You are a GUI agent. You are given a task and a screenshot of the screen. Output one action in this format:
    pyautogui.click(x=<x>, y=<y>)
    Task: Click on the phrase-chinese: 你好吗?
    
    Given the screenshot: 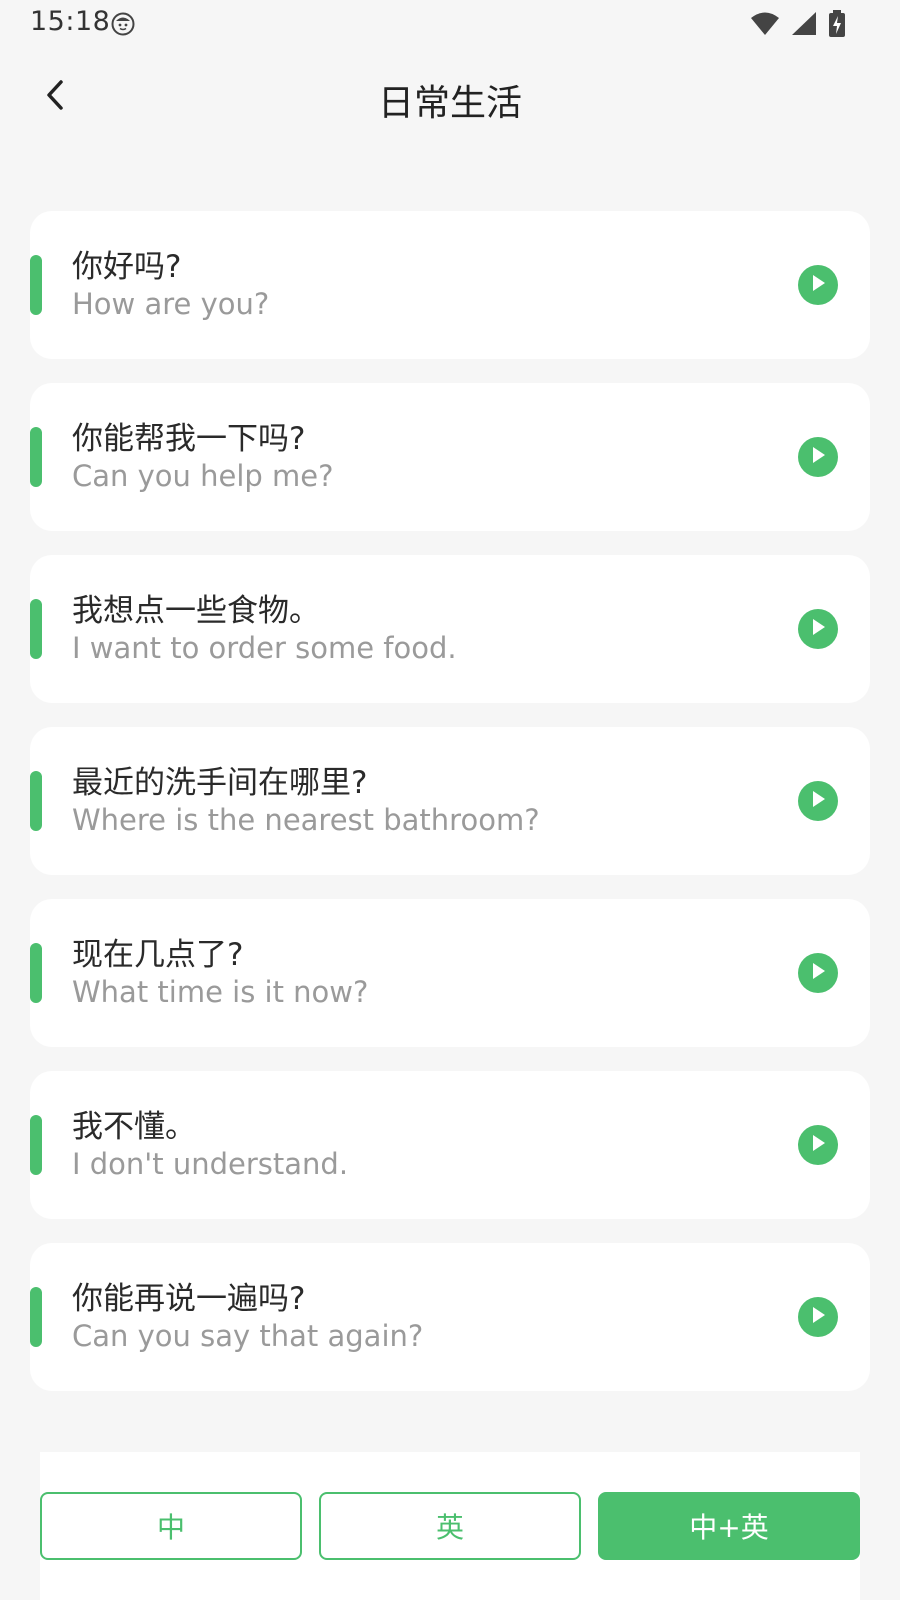 What is the action you would take?
    pyautogui.click(x=127, y=267)
    